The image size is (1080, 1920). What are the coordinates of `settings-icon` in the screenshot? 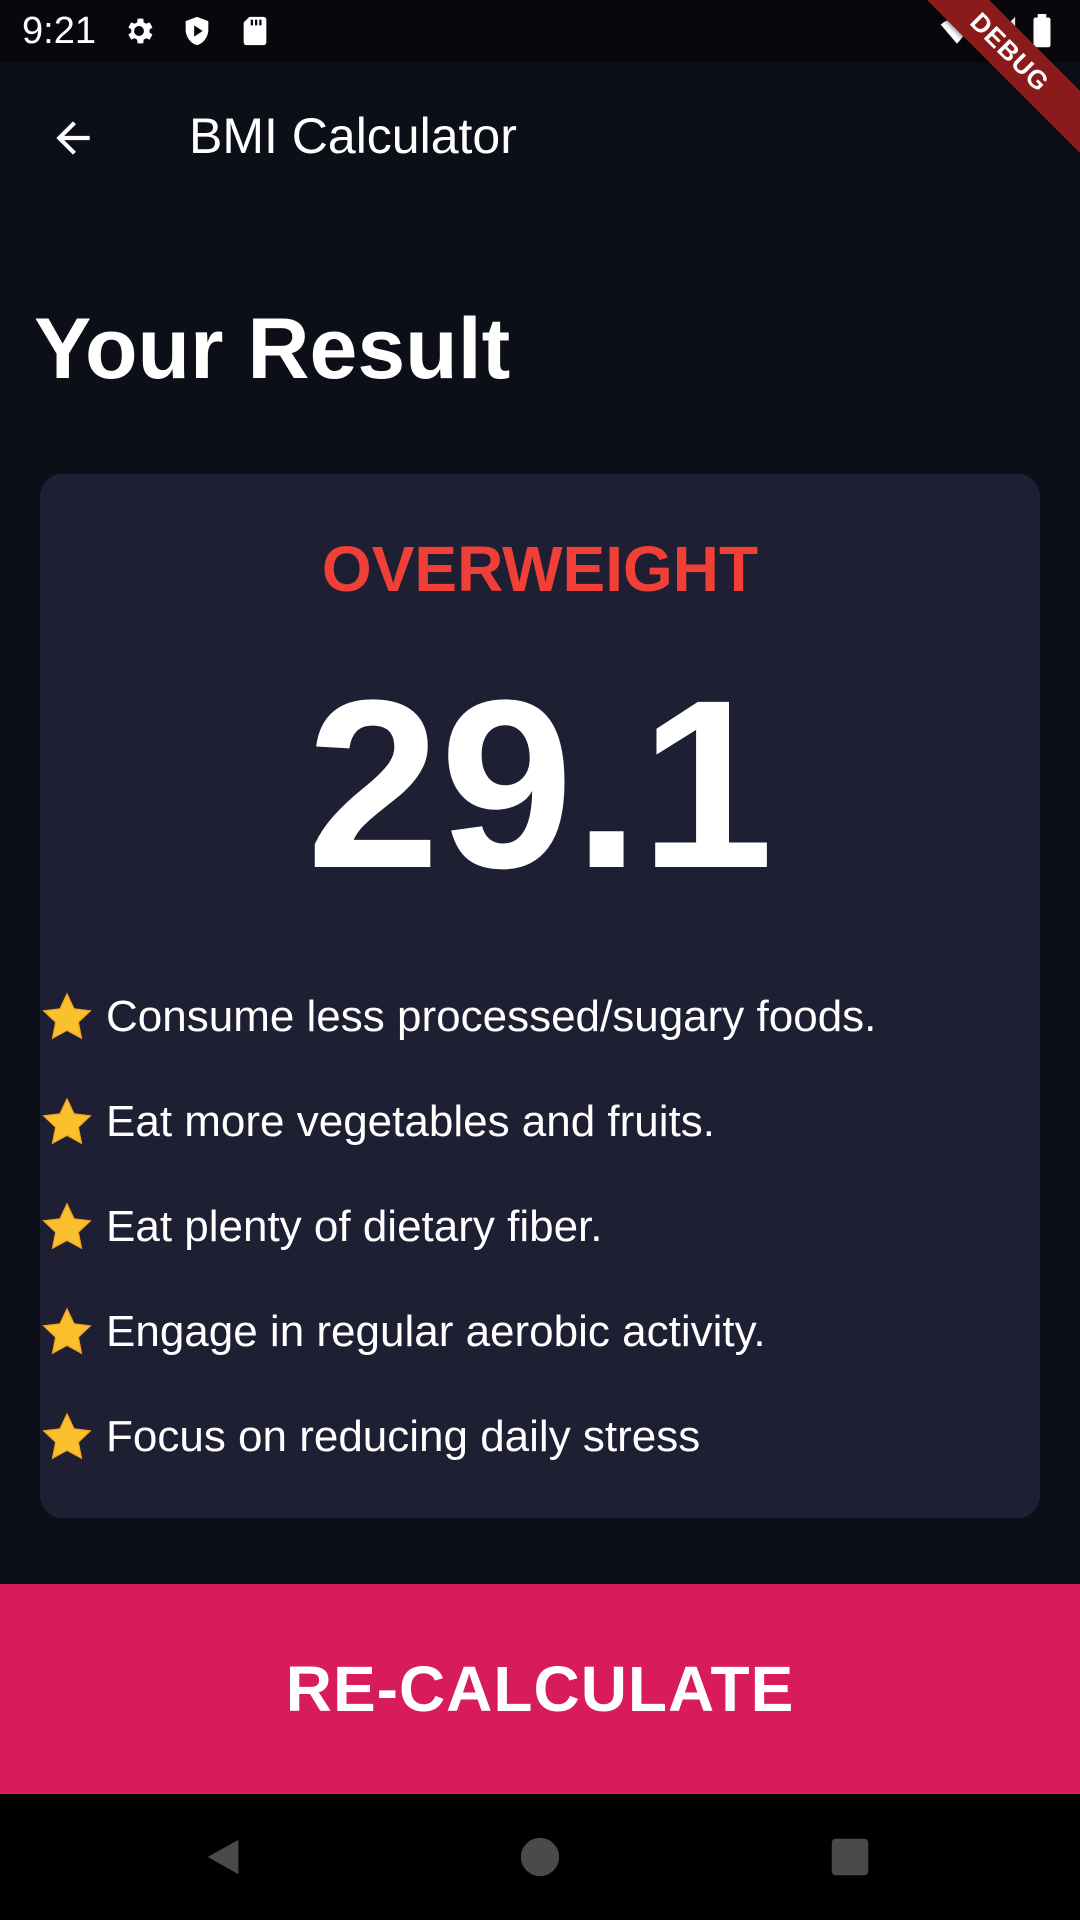 It's located at (139, 31).